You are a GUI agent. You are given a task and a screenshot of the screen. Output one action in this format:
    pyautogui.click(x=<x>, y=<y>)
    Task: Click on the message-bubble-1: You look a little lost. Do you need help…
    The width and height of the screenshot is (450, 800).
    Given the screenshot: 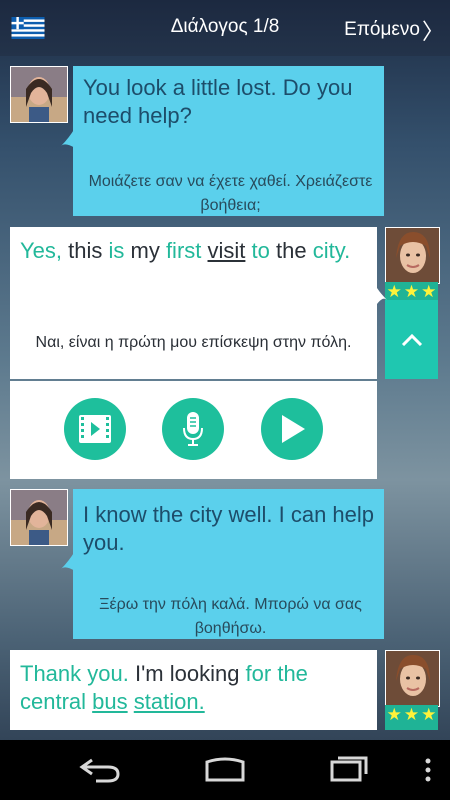 What is the action you would take?
    pyautogui.click(x=228, y=141)
    